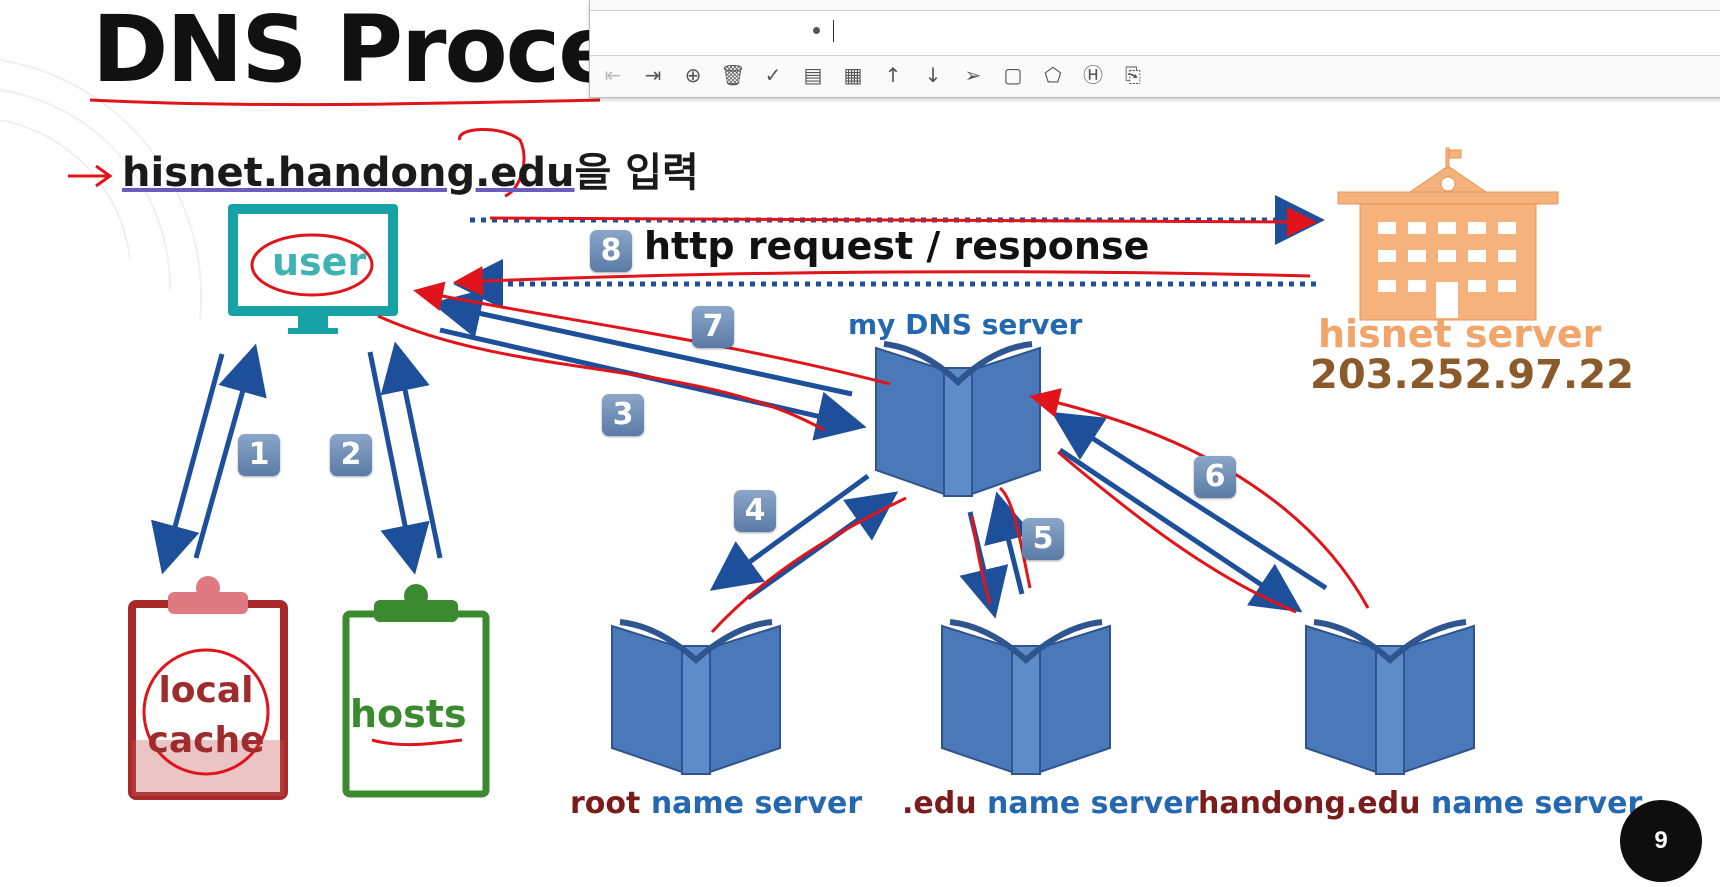  Describe the element at coordinates (933, 75) in the screenshot. I see `move-down-icon: ↓` at that location.